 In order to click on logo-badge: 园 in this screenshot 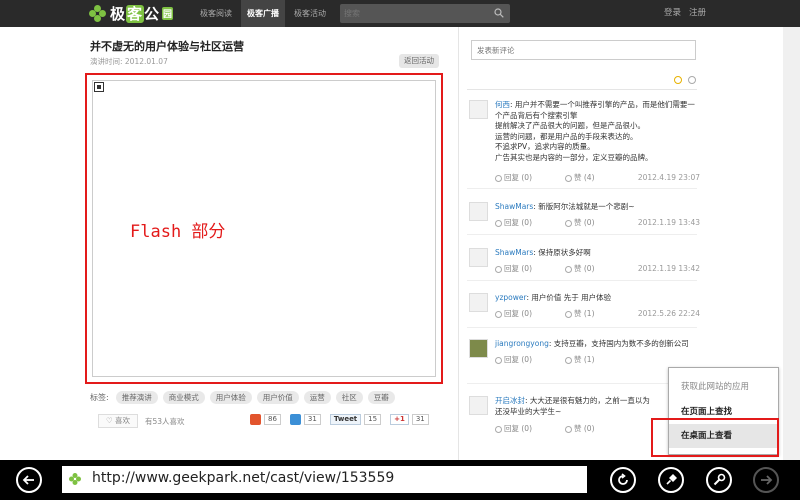, I will do `click(168, 13)`.